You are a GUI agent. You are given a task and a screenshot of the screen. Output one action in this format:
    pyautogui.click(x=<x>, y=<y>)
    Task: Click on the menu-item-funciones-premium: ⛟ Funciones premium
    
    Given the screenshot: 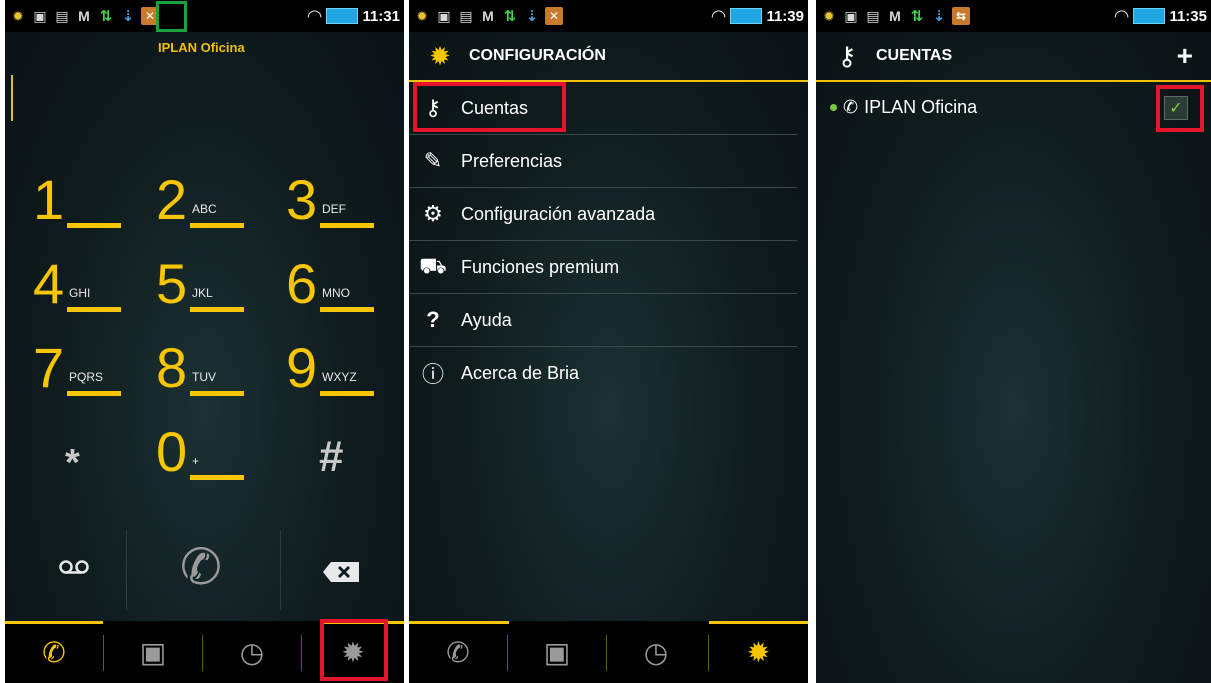 What is the action you would take?
    pyautogui.click(x=603, y=267)
    